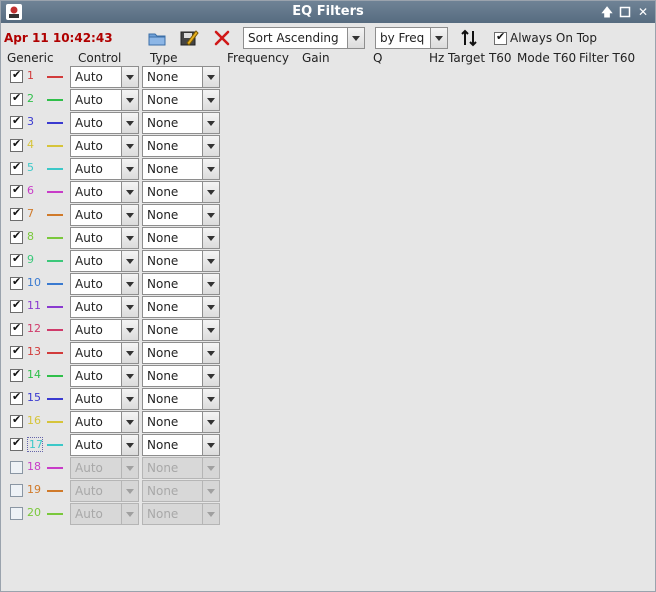  I want to click on filter-number: 7, so click(30, 213).